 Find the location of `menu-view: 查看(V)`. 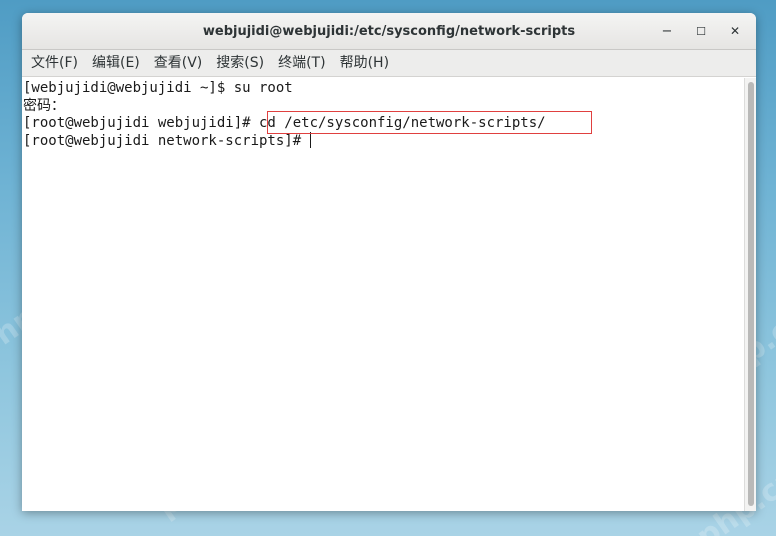

menu-view: 查看(V) is located at coordinates (178, 63).